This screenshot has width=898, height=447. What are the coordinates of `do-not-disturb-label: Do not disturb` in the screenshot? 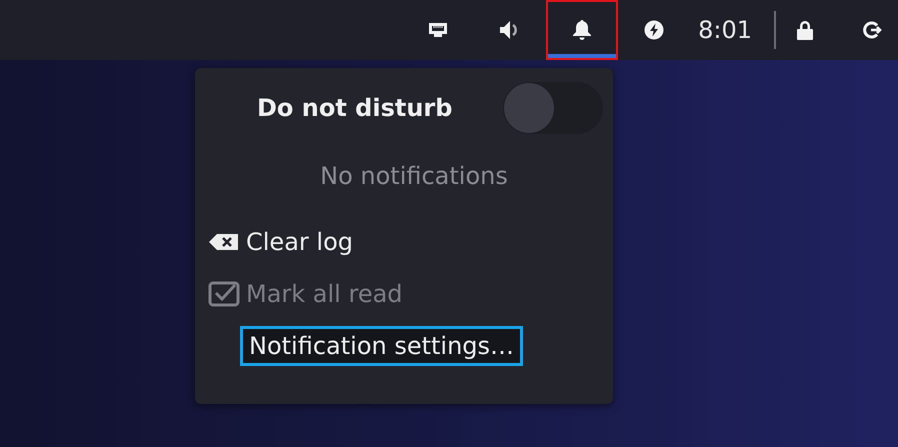 It's located at (354, 108).